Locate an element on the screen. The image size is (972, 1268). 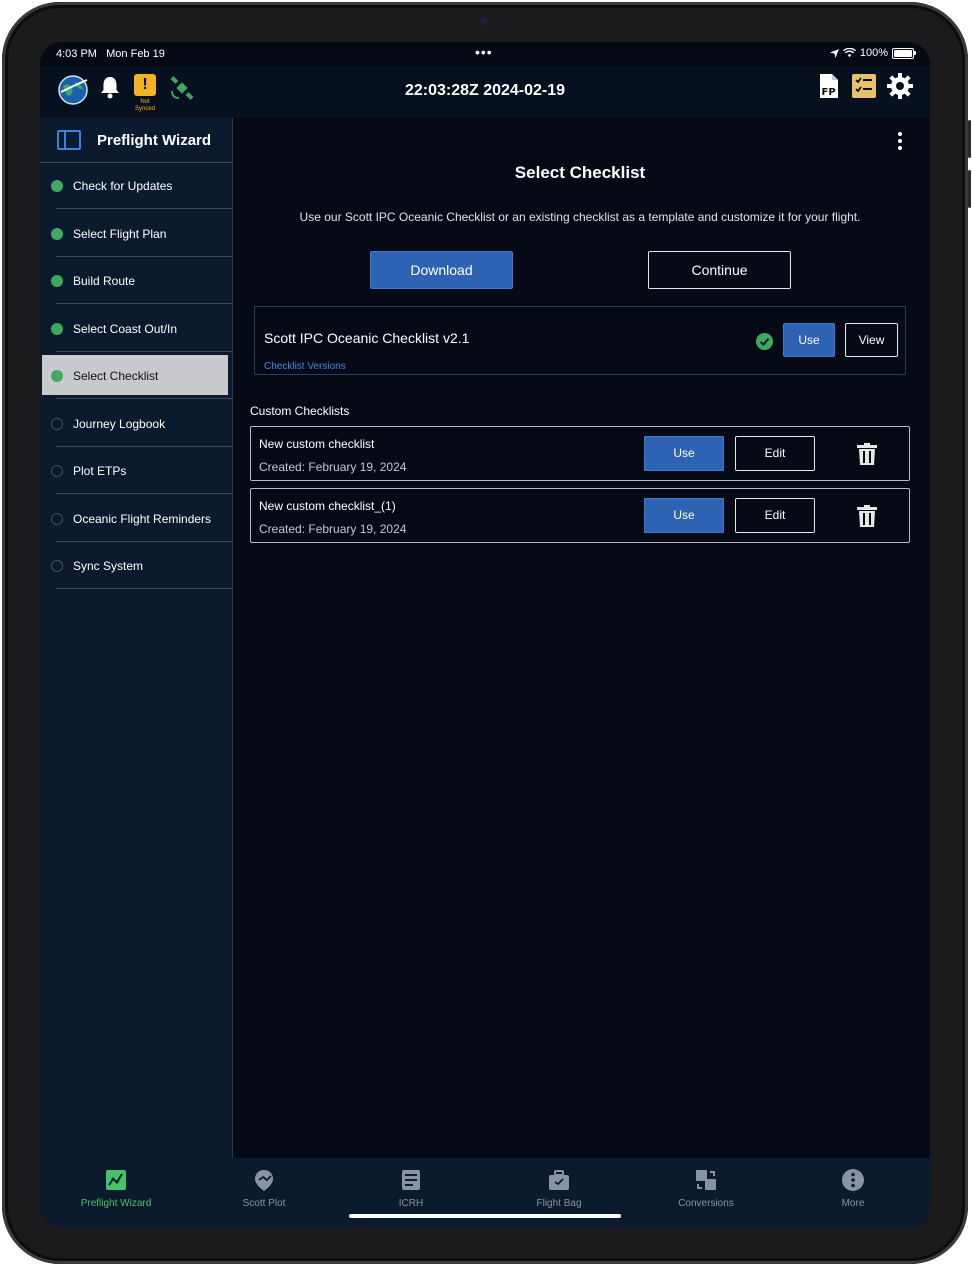
sidebar-item-build-route: Build Route is located at coordinates (136, 280).